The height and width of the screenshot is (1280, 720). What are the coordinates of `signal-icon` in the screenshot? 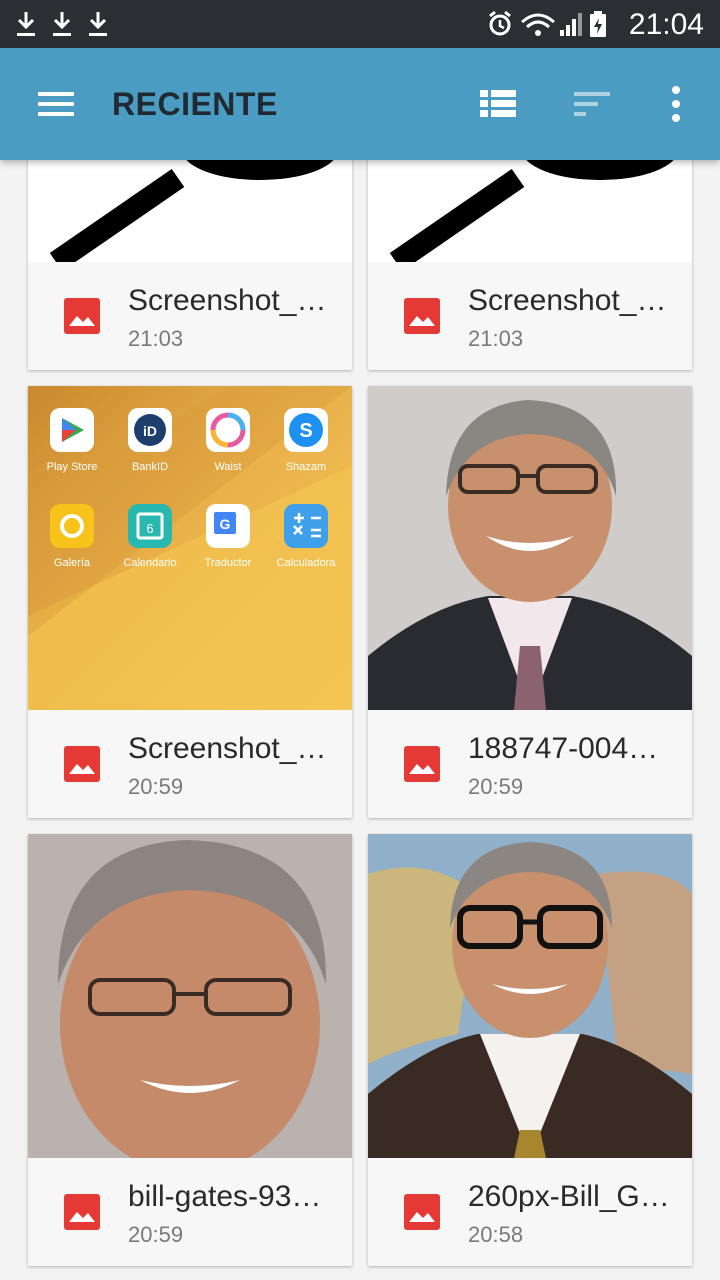 It's located at (571, 24).